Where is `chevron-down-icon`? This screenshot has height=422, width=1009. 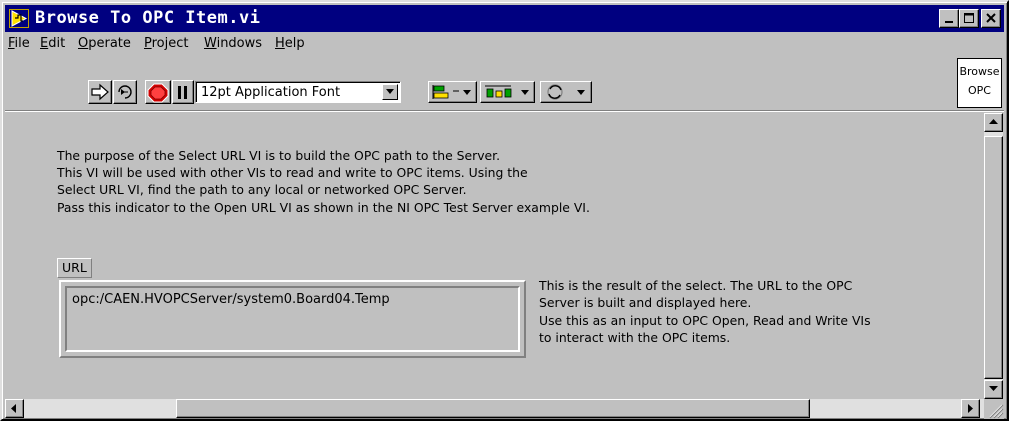
chevron-down-icon is located at coordinates (390, 92).